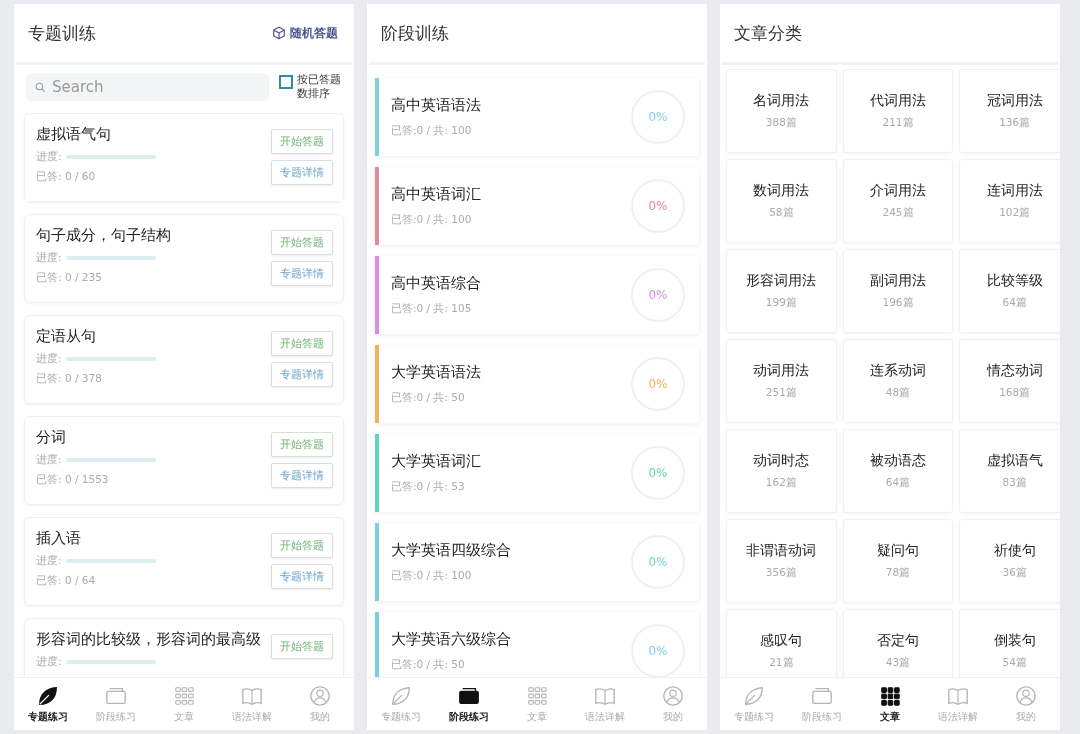  What do you see at coordinates (1009, 111) in the screenshot?
I see `category-tile: 冠词用法 136篇` at bounding box center [1009, 111].